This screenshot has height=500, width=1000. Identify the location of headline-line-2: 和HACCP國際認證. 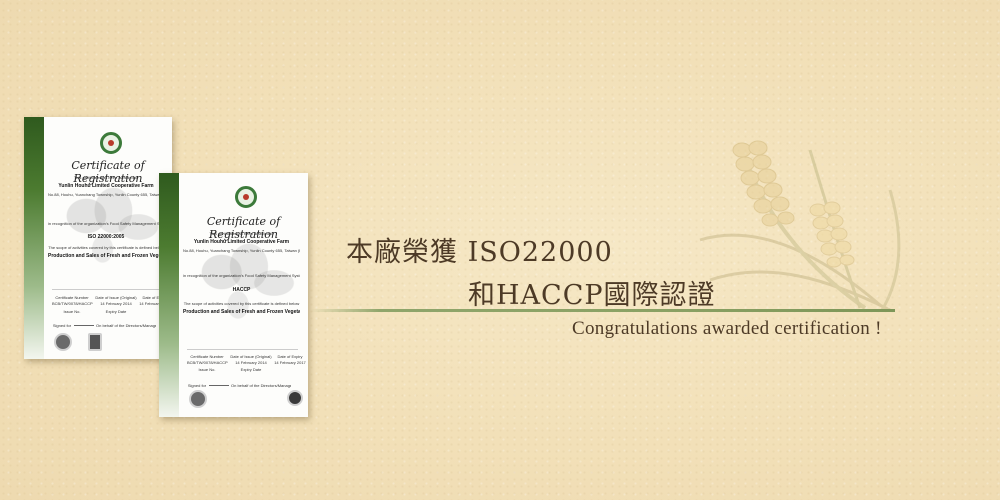
(592, 295).